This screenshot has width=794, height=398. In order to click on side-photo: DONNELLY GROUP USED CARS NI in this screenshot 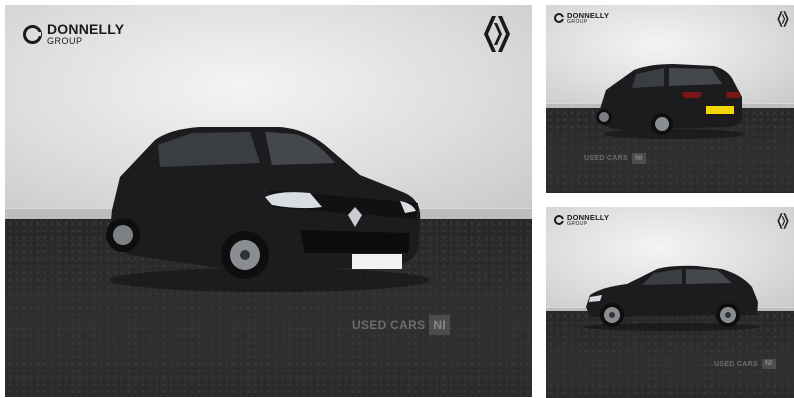, I will do `click(670, 302)`.